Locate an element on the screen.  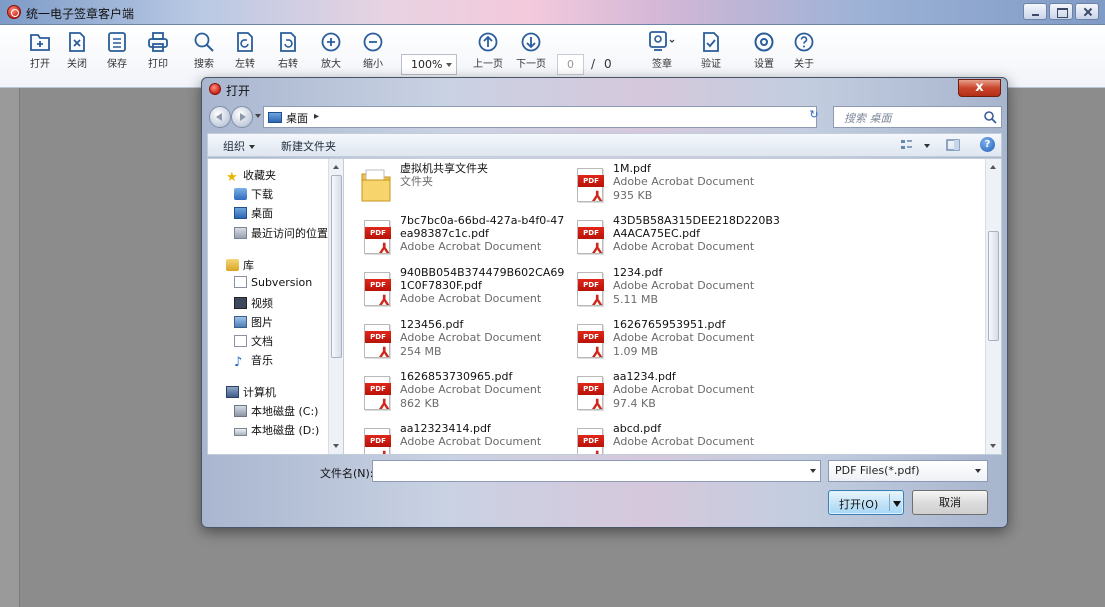
close-window-button is located at coordinates (1087, 11).